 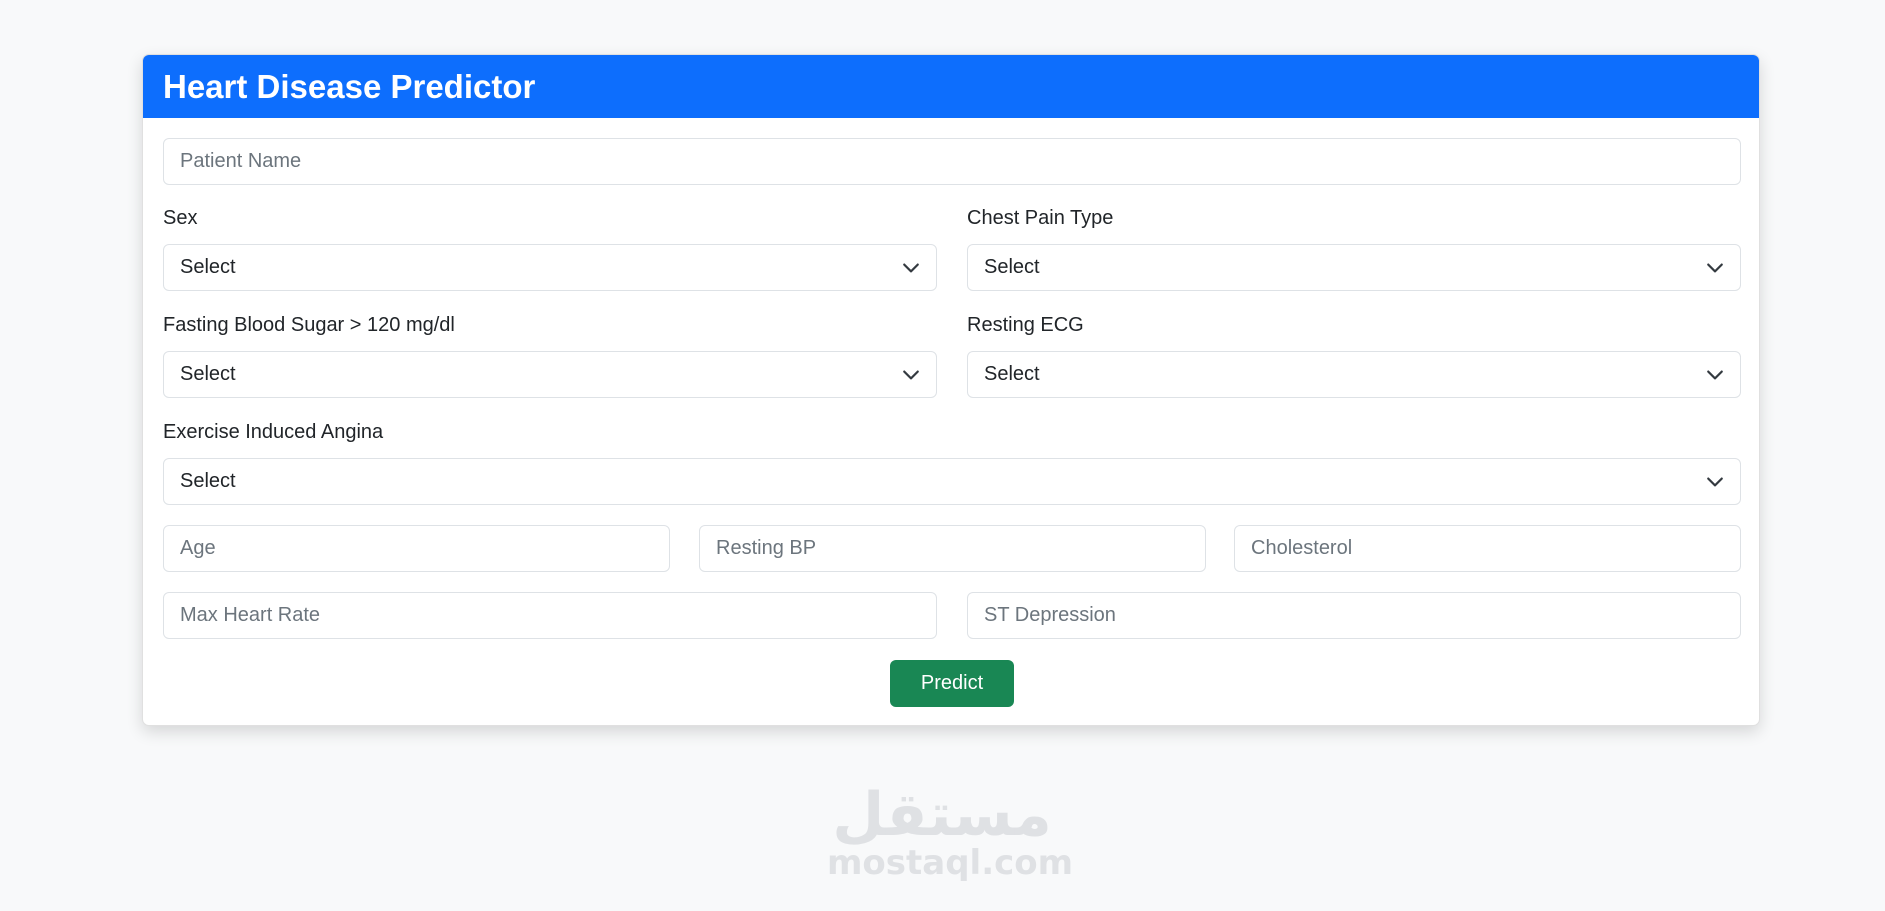 What do you see at coordinates (208, 267) in the screenshot?
I see `sex-select-value: Select` at bounding box center [208, 267].